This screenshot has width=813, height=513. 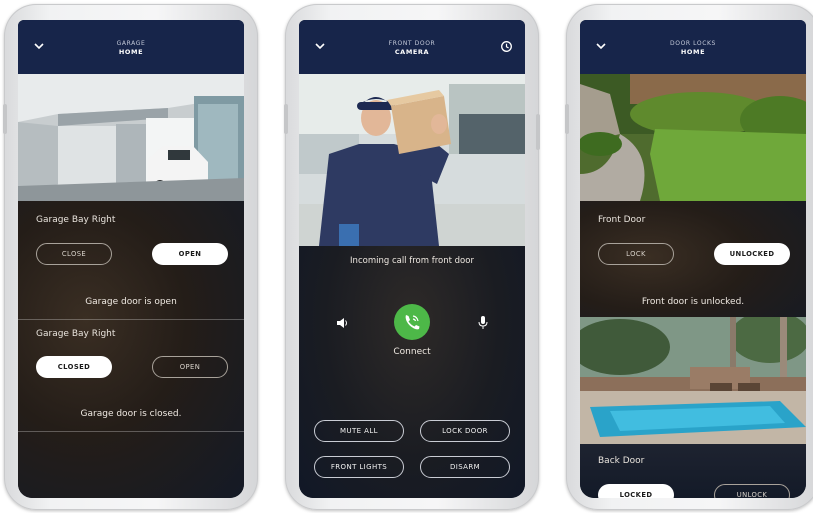 I want to click on status-text: Garage door is open, so click(x=131, y=302).